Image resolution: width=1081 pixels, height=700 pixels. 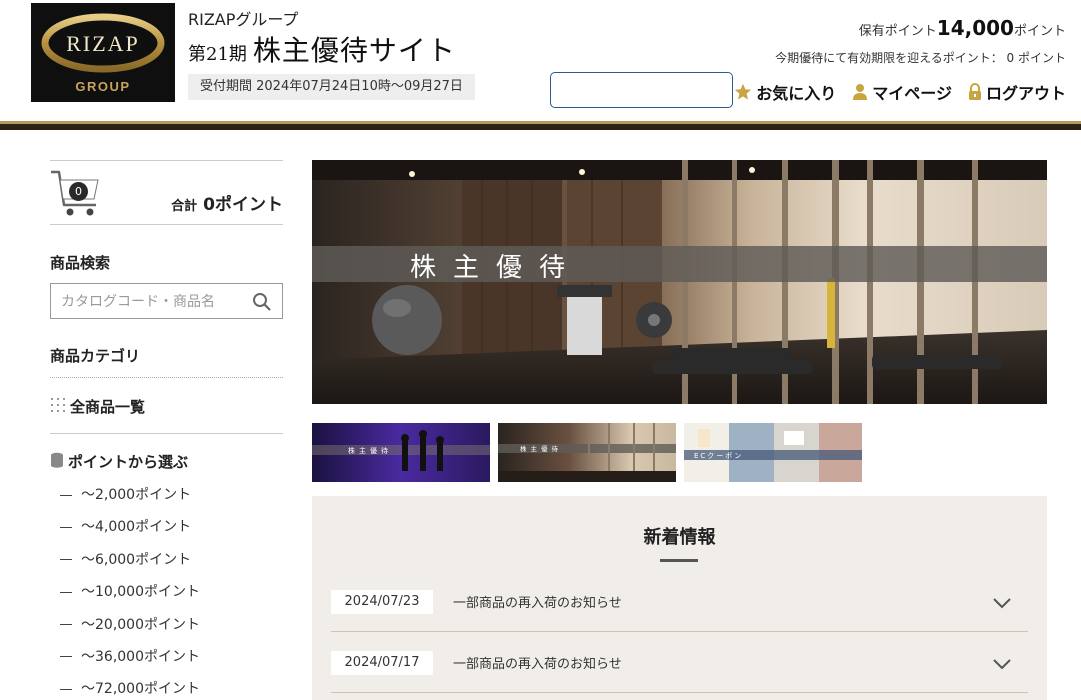 What do you see at coordinates (496, 268) in the screenshot?
I see `hero-title: 株主優待` at bounding box center [496, 268].